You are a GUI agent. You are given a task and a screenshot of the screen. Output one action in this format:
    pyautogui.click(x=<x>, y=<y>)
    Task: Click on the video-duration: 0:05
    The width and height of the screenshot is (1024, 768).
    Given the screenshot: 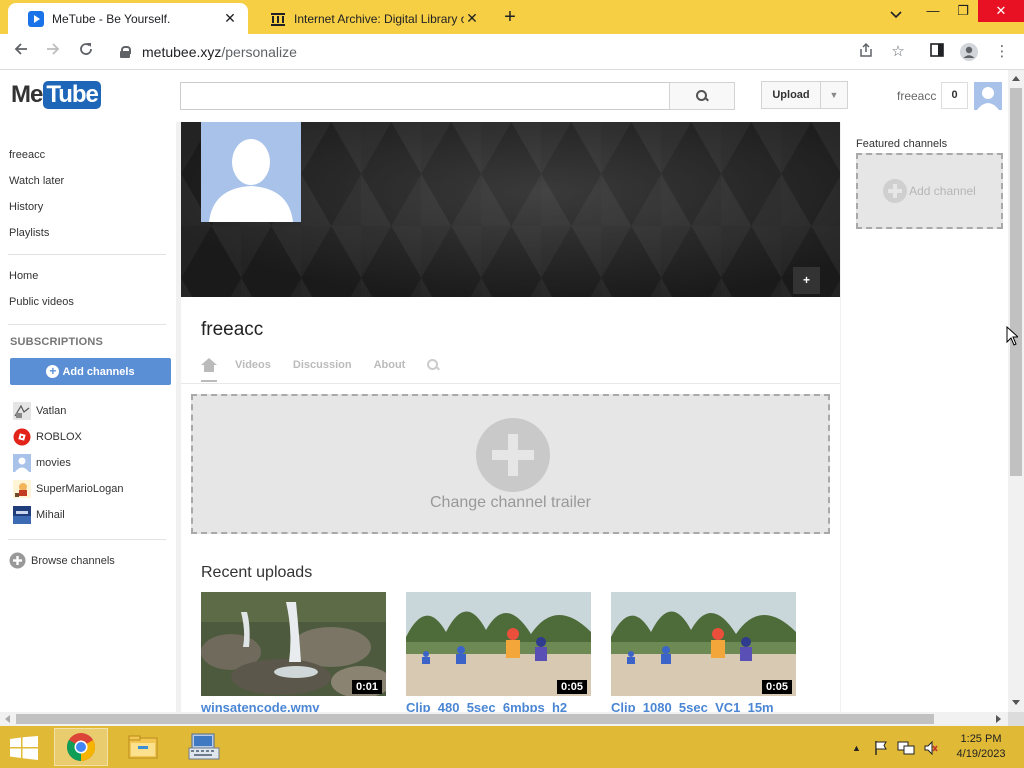 What is the action you would take?
    pyautogui.click(x=776, y=687)
    